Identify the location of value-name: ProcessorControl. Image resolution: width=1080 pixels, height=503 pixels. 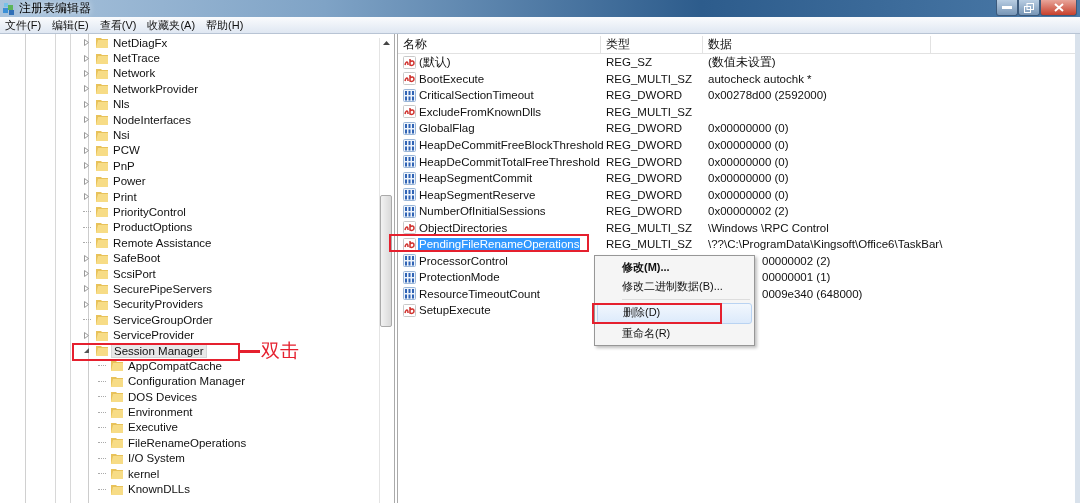
(463, 260).